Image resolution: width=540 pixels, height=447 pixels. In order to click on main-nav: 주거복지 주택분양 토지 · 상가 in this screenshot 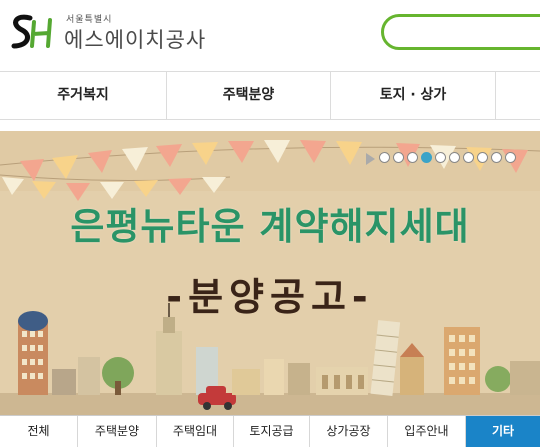, I will do `click(270, 95)`.